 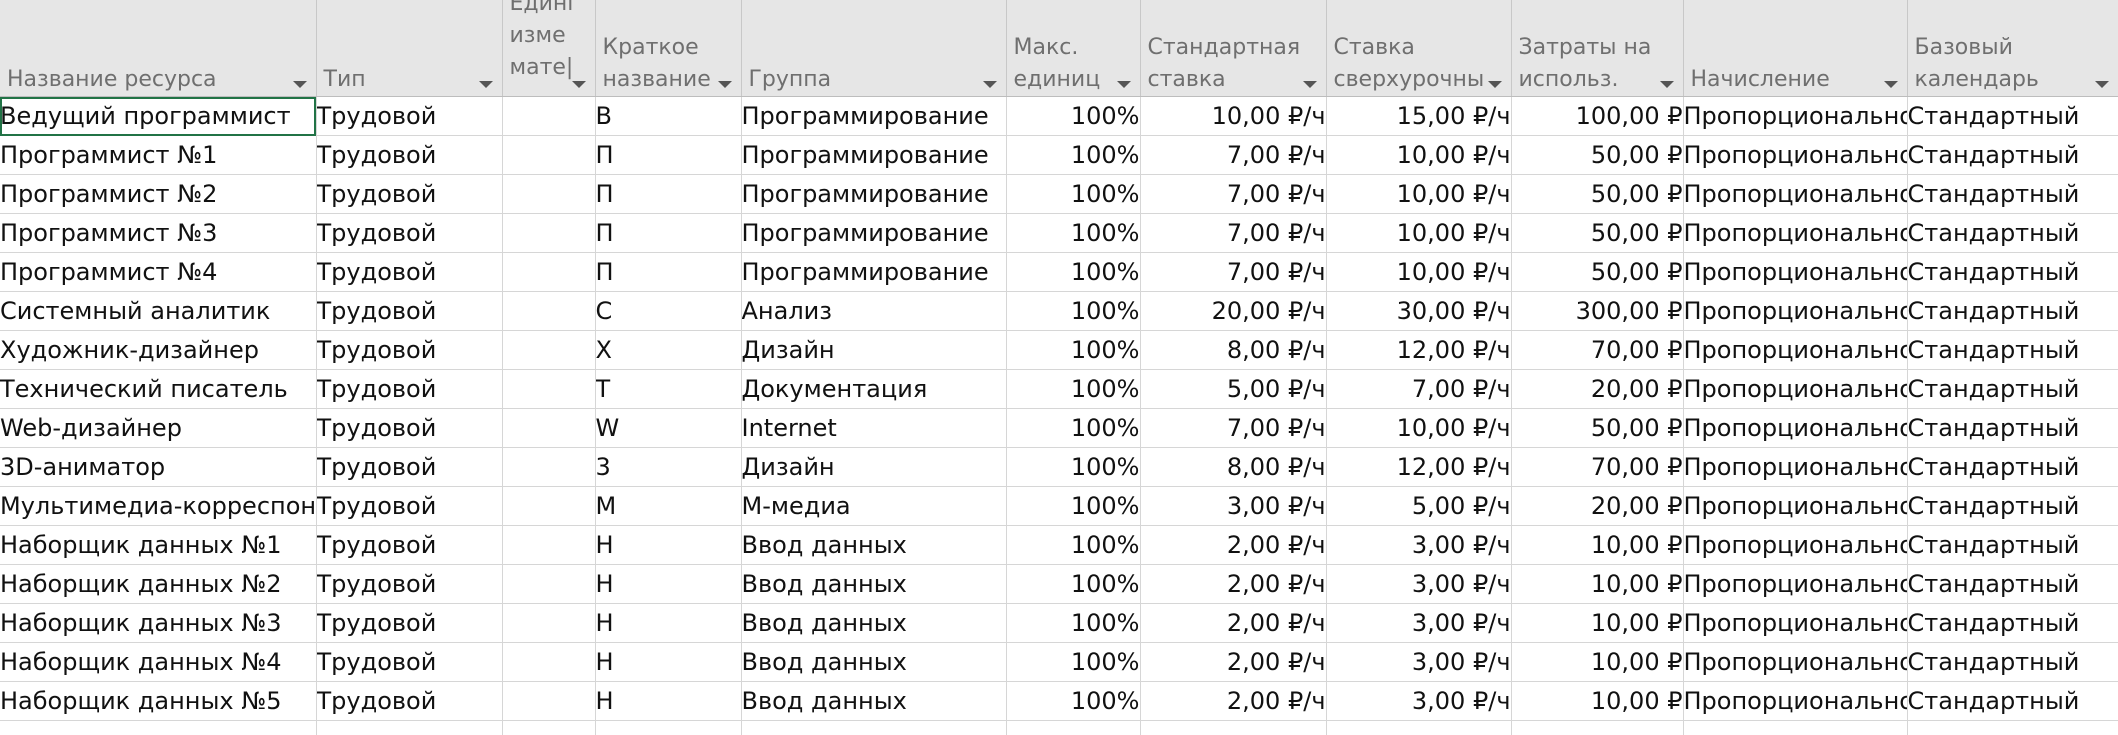 I want to click on column-header-overtime-rate: Ставка сверхурочны, so click(x=1418, y=48).